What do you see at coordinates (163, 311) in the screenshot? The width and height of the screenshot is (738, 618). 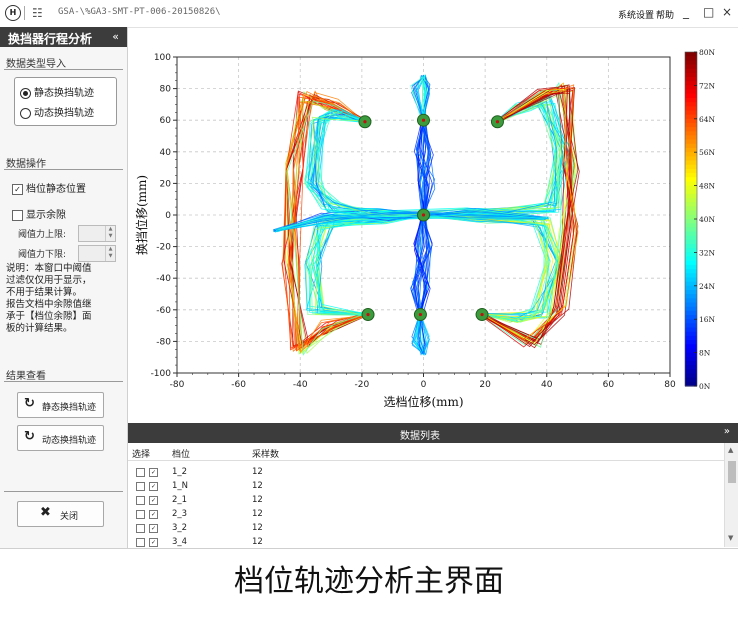 I see `y-tick-label: -60` at bounding box center [163, 311].